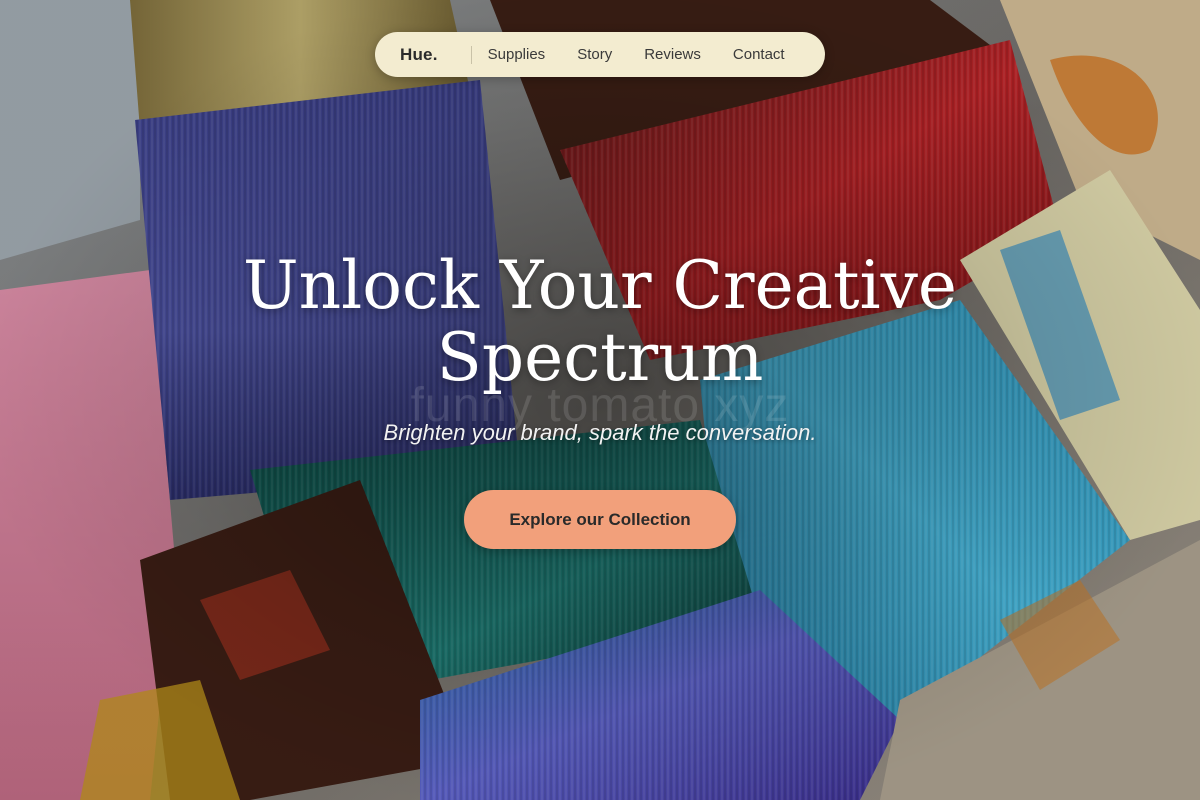 This screenshot has height=800, width=1200. Describe the element at coordinates (600, 357) in the screenshot. I see `hero-headline-line-2: Spectrum` at that location.